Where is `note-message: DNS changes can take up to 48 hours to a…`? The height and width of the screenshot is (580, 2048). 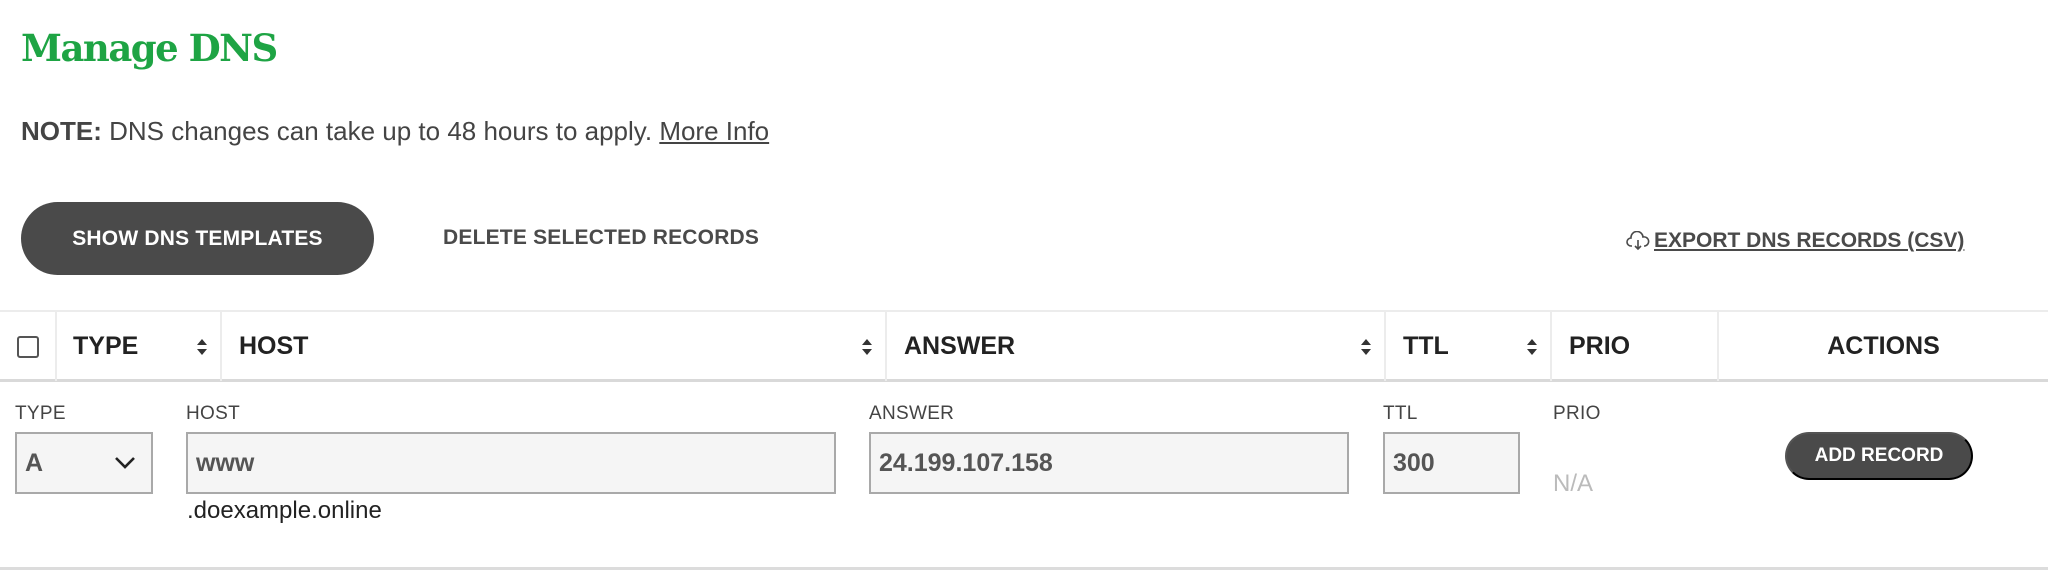 note-message: DNS changes can take up to 48 hours to a… is located at coordinates (380, 131).